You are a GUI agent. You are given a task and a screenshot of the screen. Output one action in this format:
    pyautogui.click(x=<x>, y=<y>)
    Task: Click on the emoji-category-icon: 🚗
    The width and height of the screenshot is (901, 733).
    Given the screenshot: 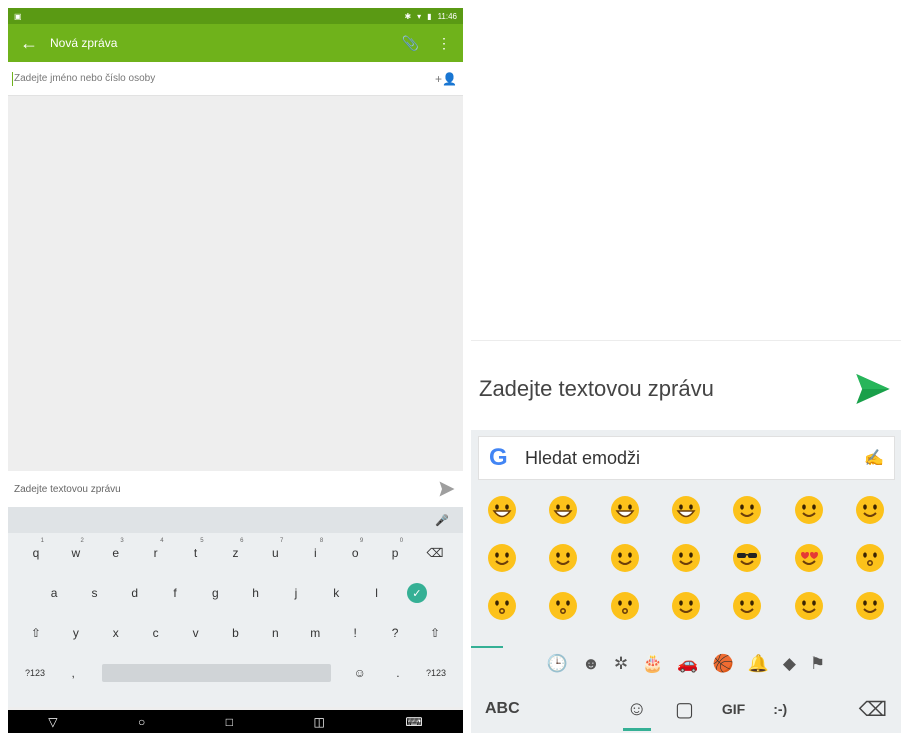 What is the action you would take?
    pyautogui.click(x=687, y=664)
    